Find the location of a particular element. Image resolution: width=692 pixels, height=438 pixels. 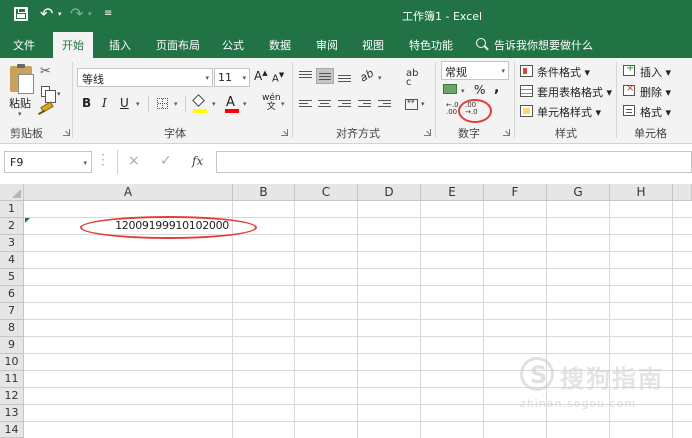

row-header-2: 2 is located at coordinates (12, 226).